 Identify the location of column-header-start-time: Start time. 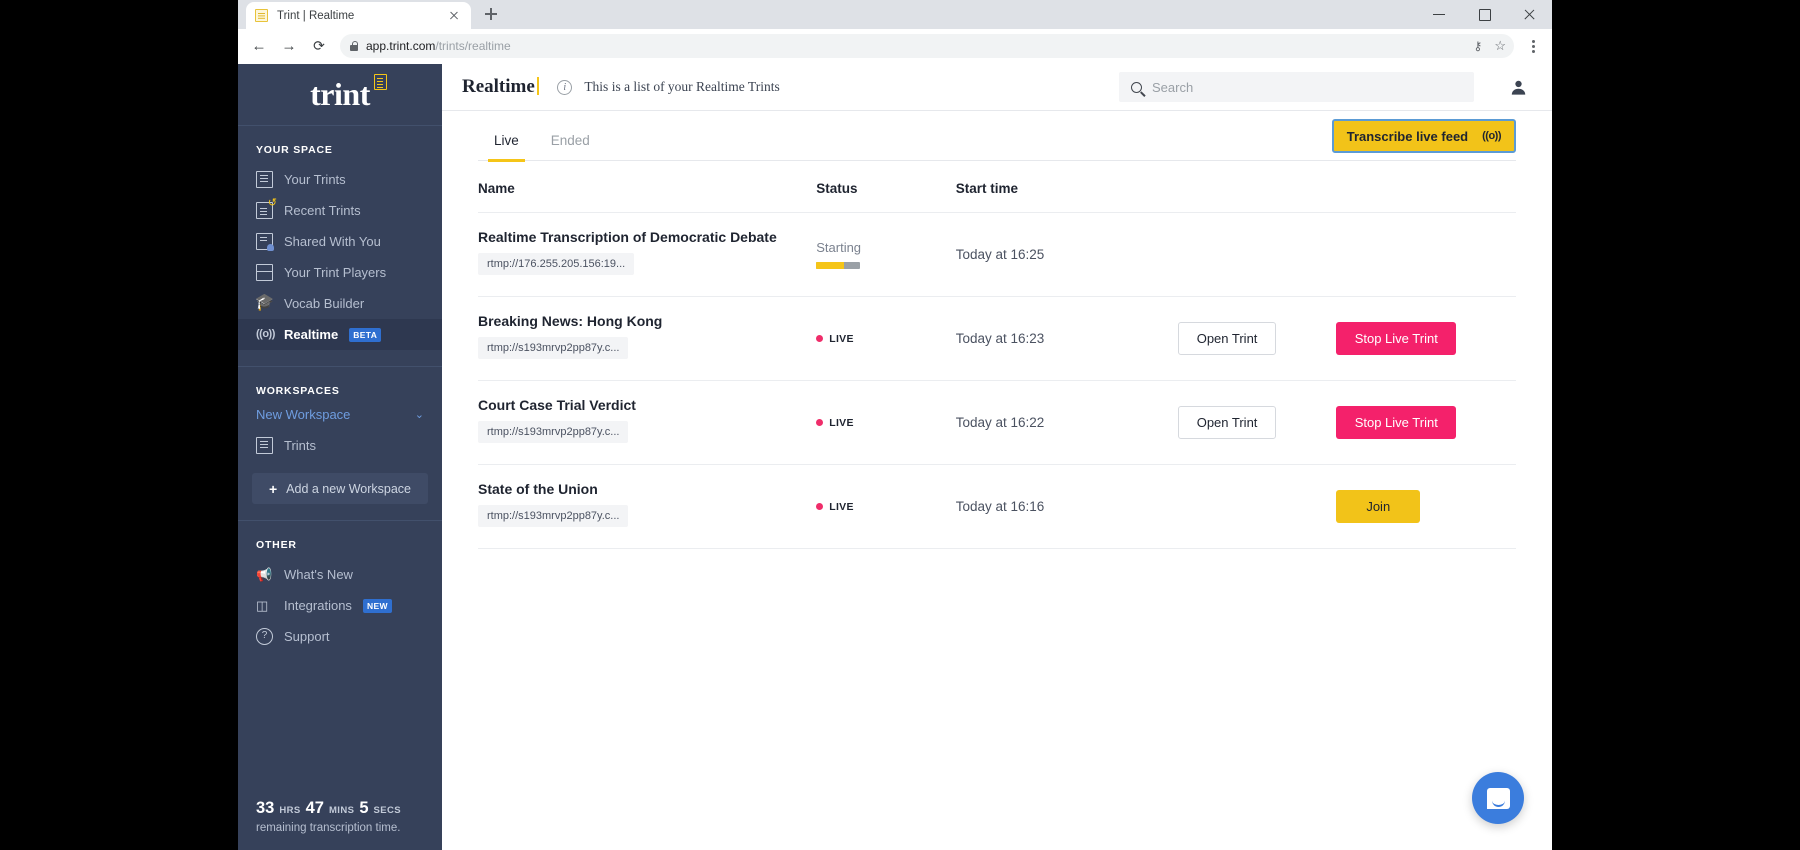
(1066, 187).